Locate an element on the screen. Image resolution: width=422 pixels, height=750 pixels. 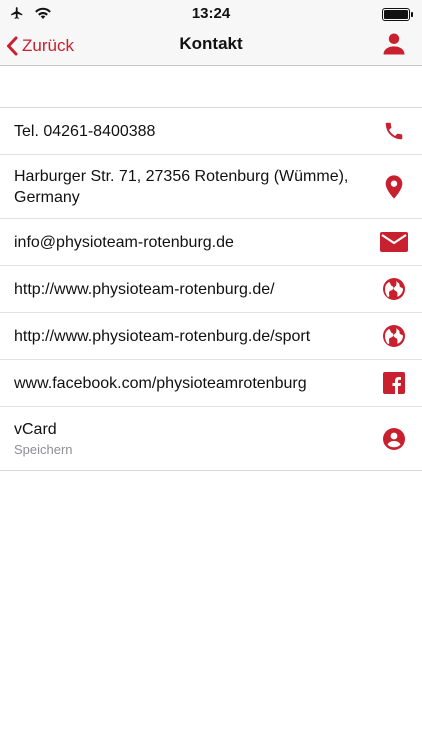
contact-row-email: info@physioteam-rotenburg.de is located at coordinates (211, 242).